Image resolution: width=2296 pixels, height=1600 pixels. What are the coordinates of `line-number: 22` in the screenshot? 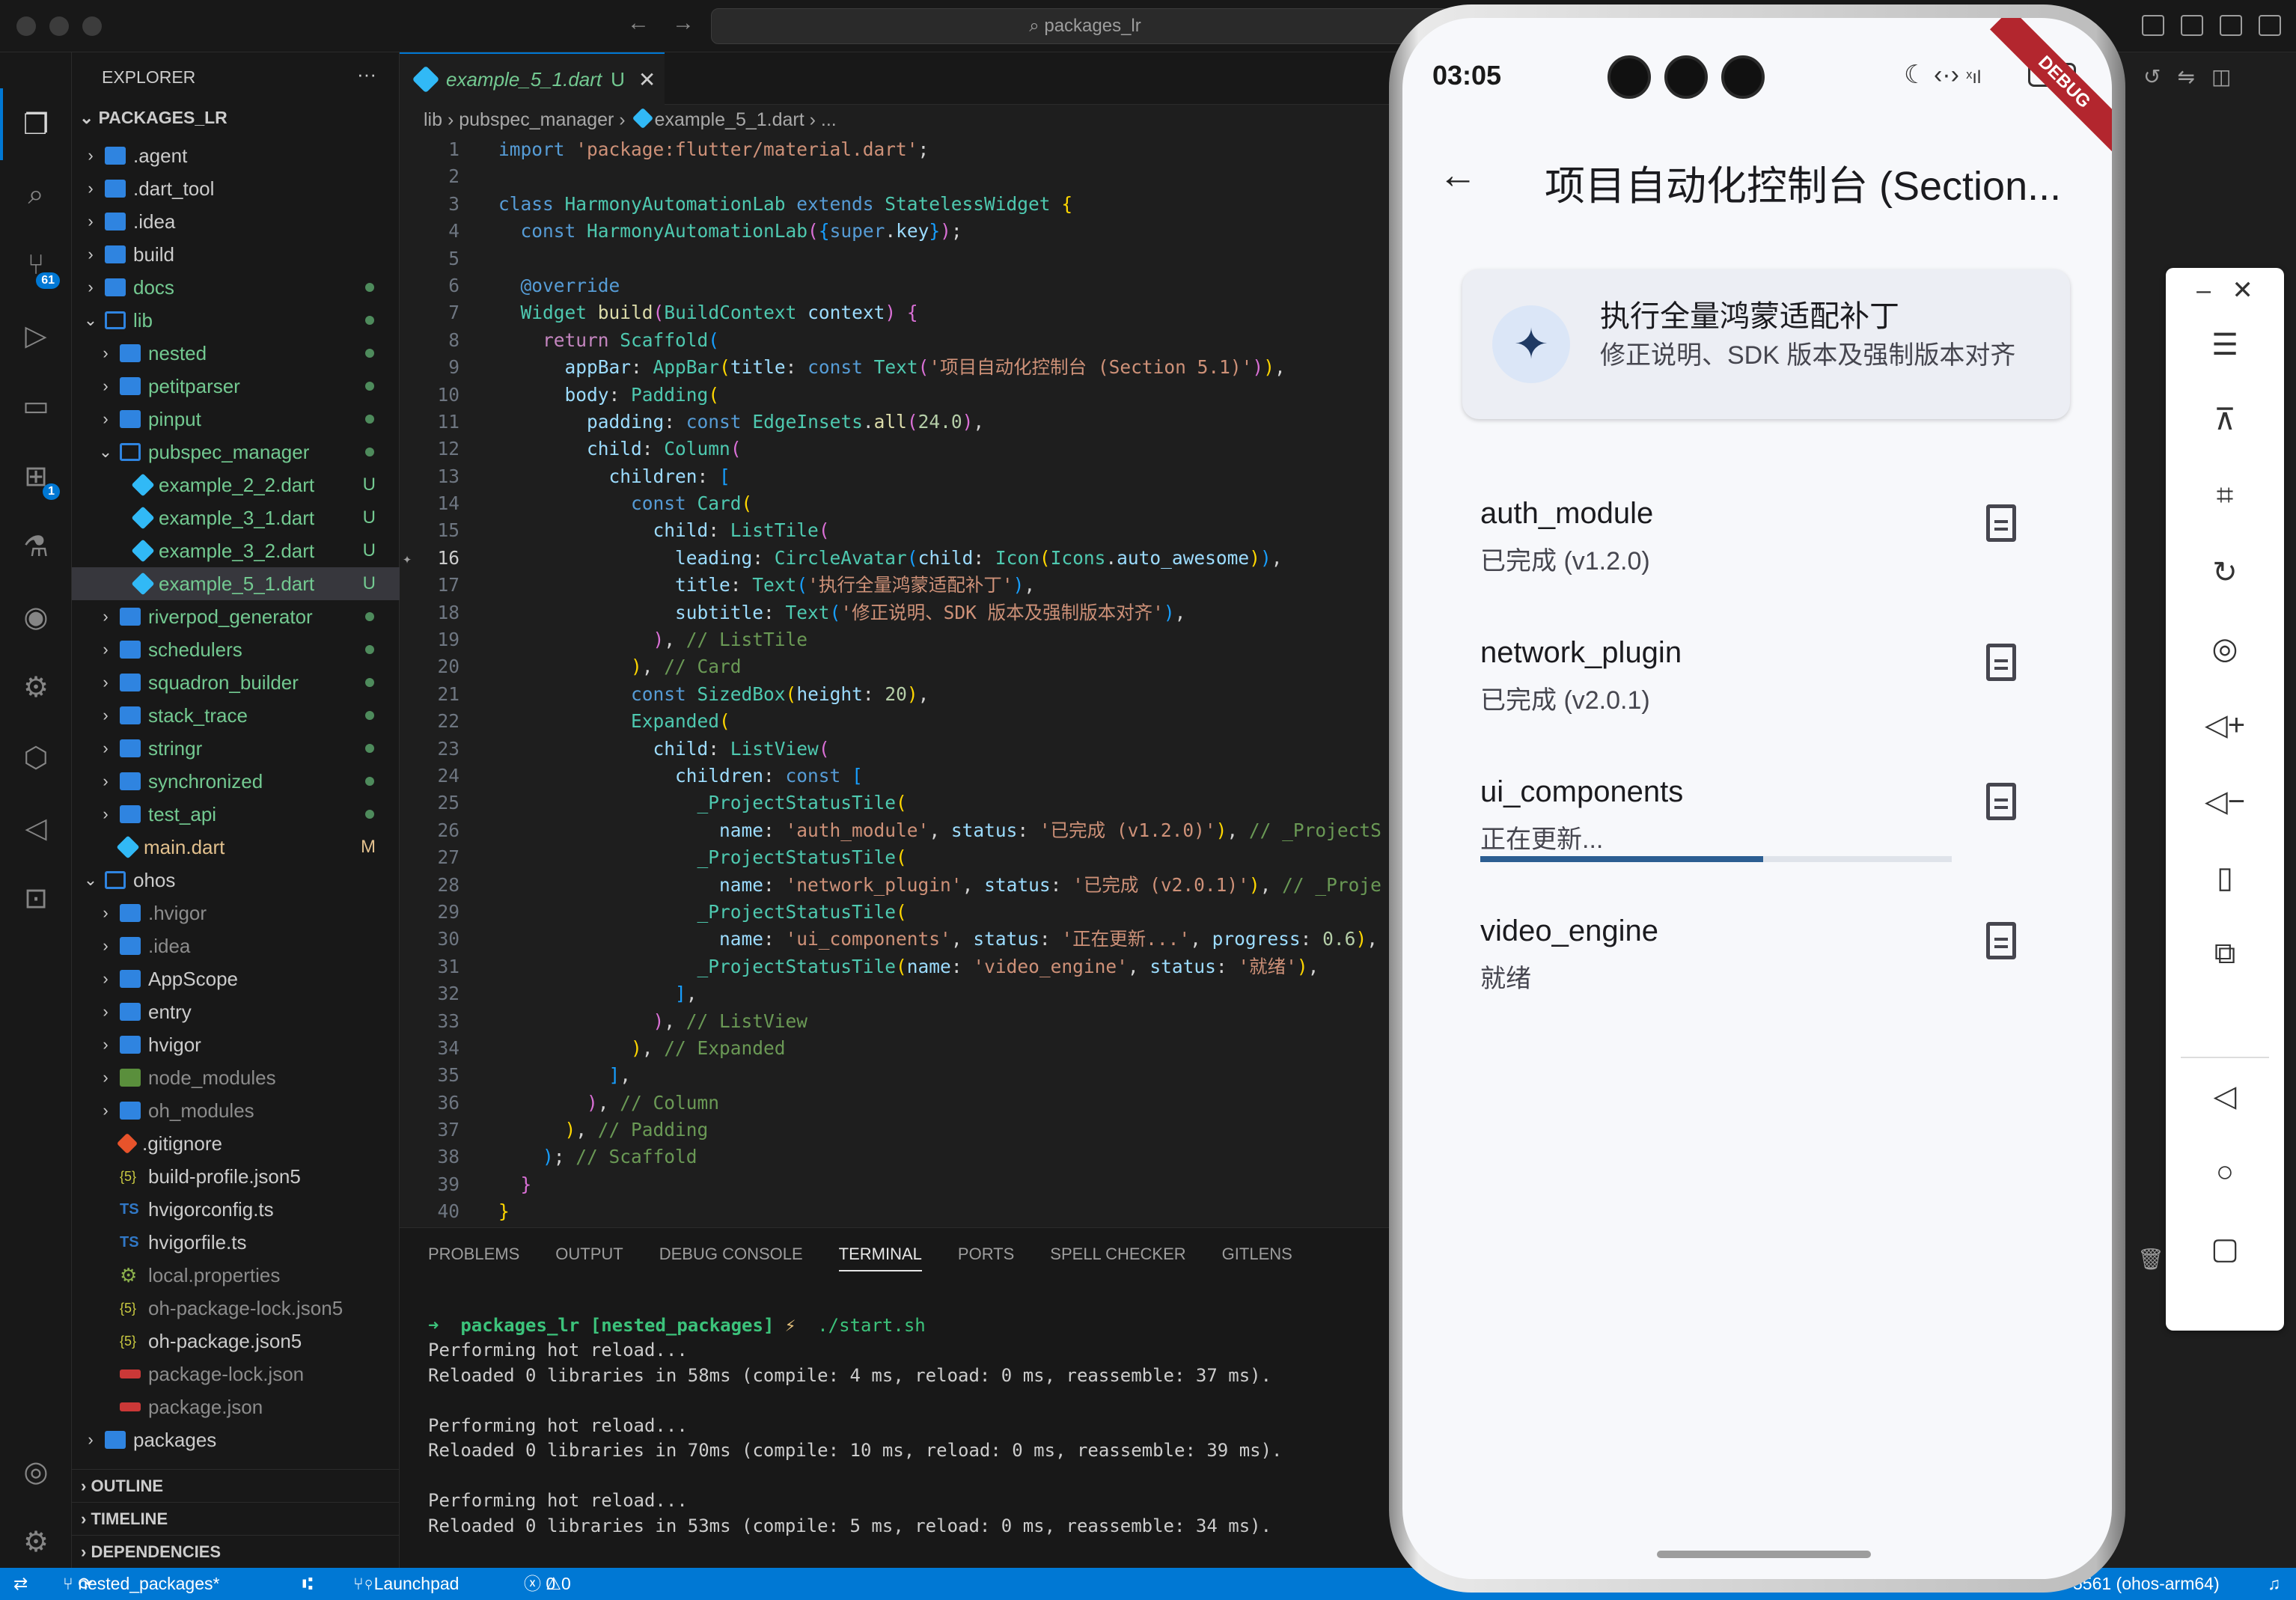 It's located at (429, 721).